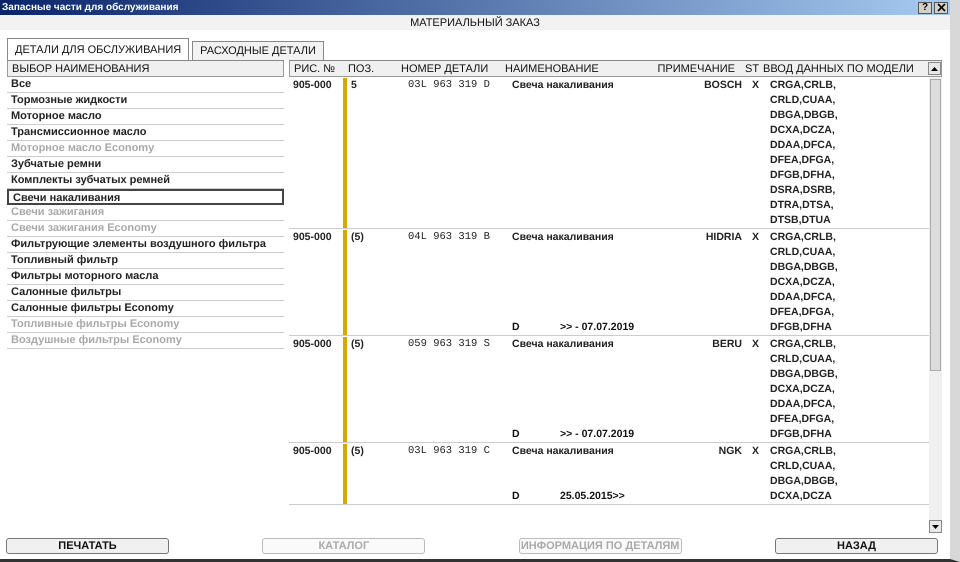 Image resolution: width=960 pixels, height=562 pixels. What do you see at coordinates (803, 175) in the screenshot?
I see `model-code: DFGB,DFHA,` at bounding box center [803, 175].